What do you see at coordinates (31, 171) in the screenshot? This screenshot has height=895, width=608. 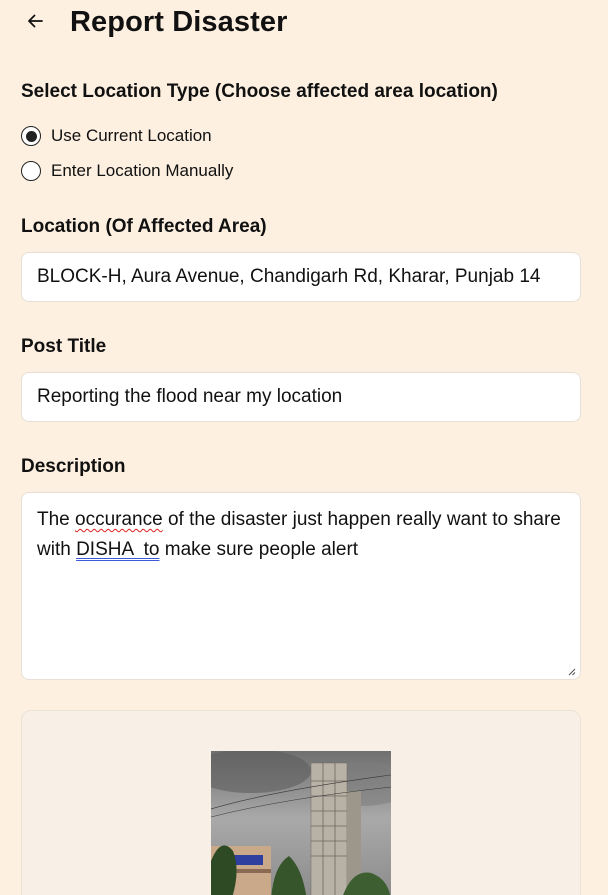 I see `radio-unselected-icon` at bounding box center [31, 171].